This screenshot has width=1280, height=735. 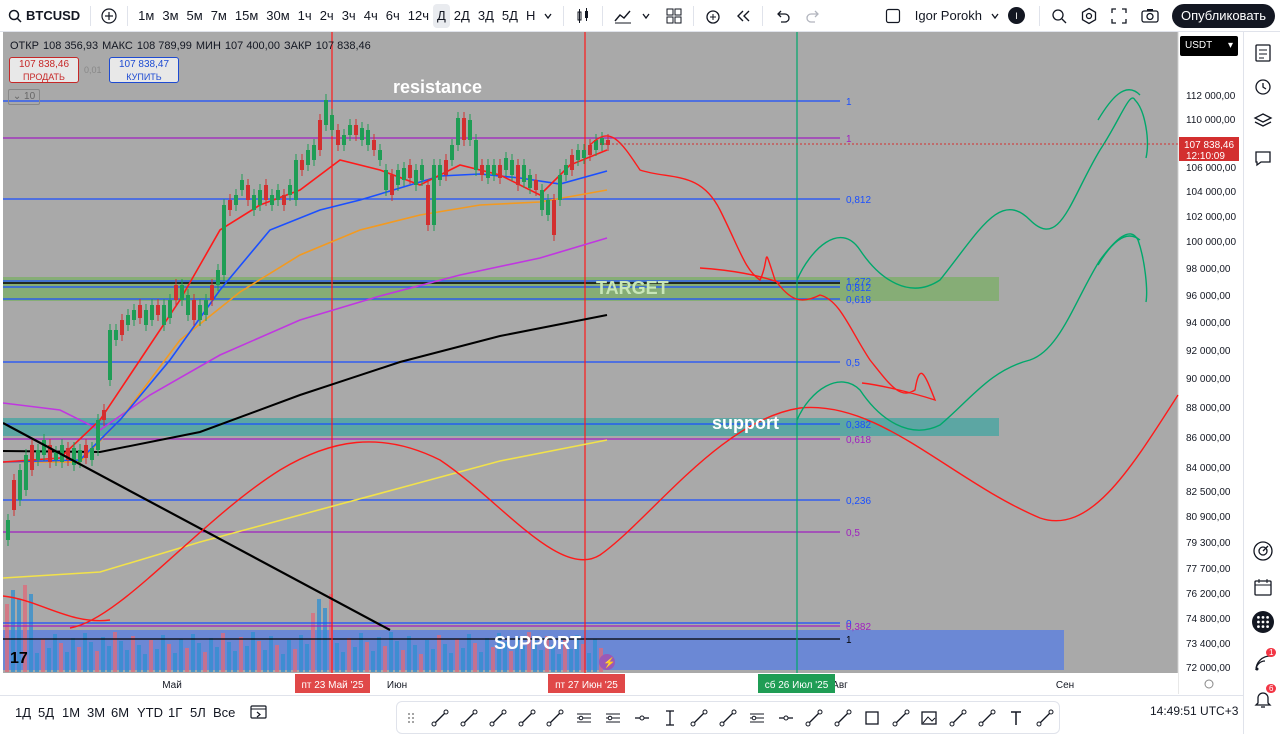 I want to click on interval-13: 2Д, so click(x=462, y=16).